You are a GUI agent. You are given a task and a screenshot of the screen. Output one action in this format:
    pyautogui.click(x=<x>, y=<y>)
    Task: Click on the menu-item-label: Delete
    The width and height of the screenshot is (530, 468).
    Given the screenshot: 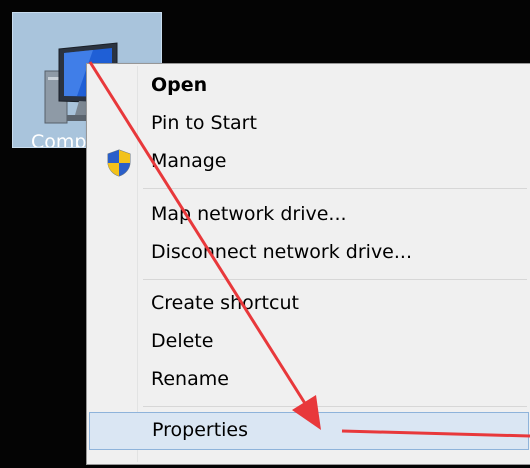 What is the action you would take?
    pyautogui.click(x=182, y=341)
    